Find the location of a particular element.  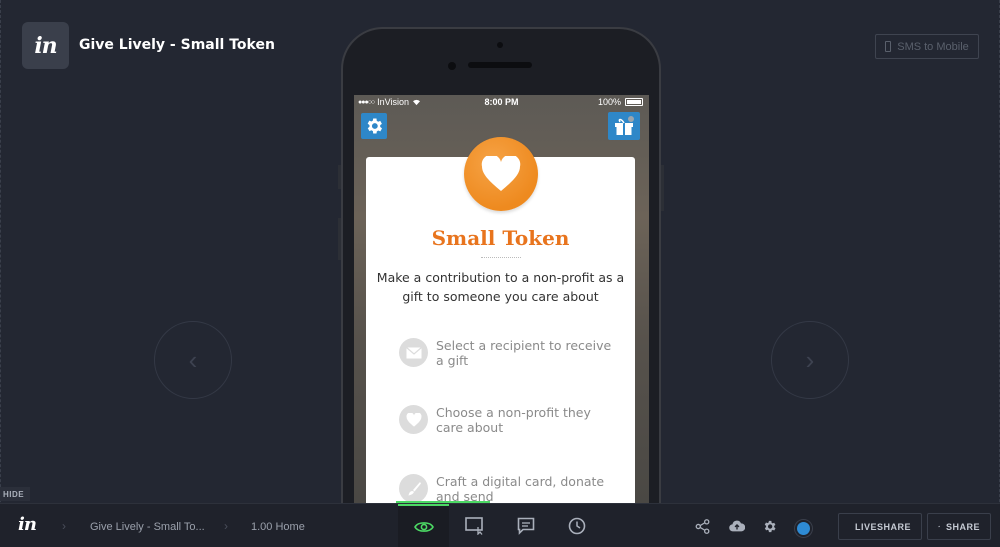

comment-mode-button is located at coordinates (525, 525).